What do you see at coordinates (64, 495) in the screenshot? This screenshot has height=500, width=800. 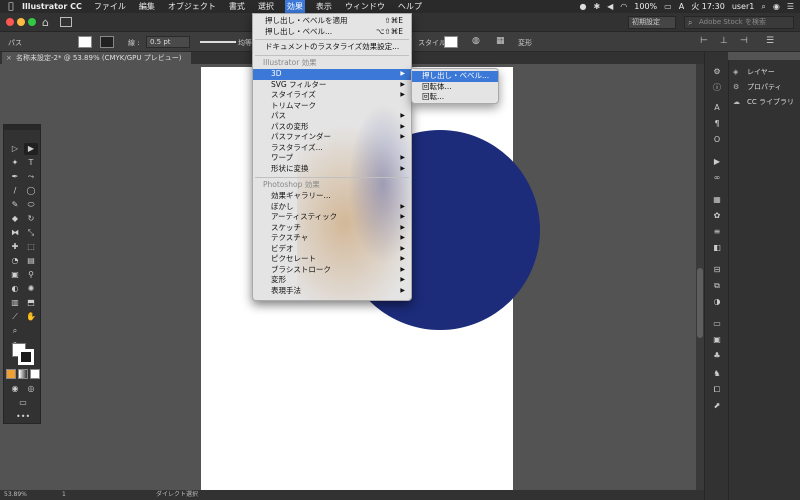 I see `artboard-number: 1` at bounding box center [64, 495].